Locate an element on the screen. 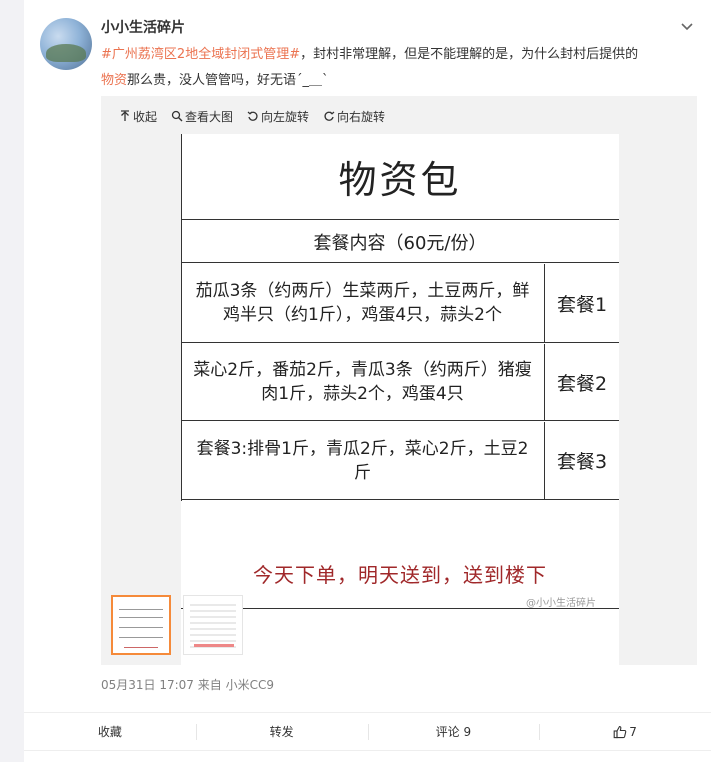 Image resolution: width=711 pixels, height=762 pixels. like-count: 7 is located at coordinates (633, 731).